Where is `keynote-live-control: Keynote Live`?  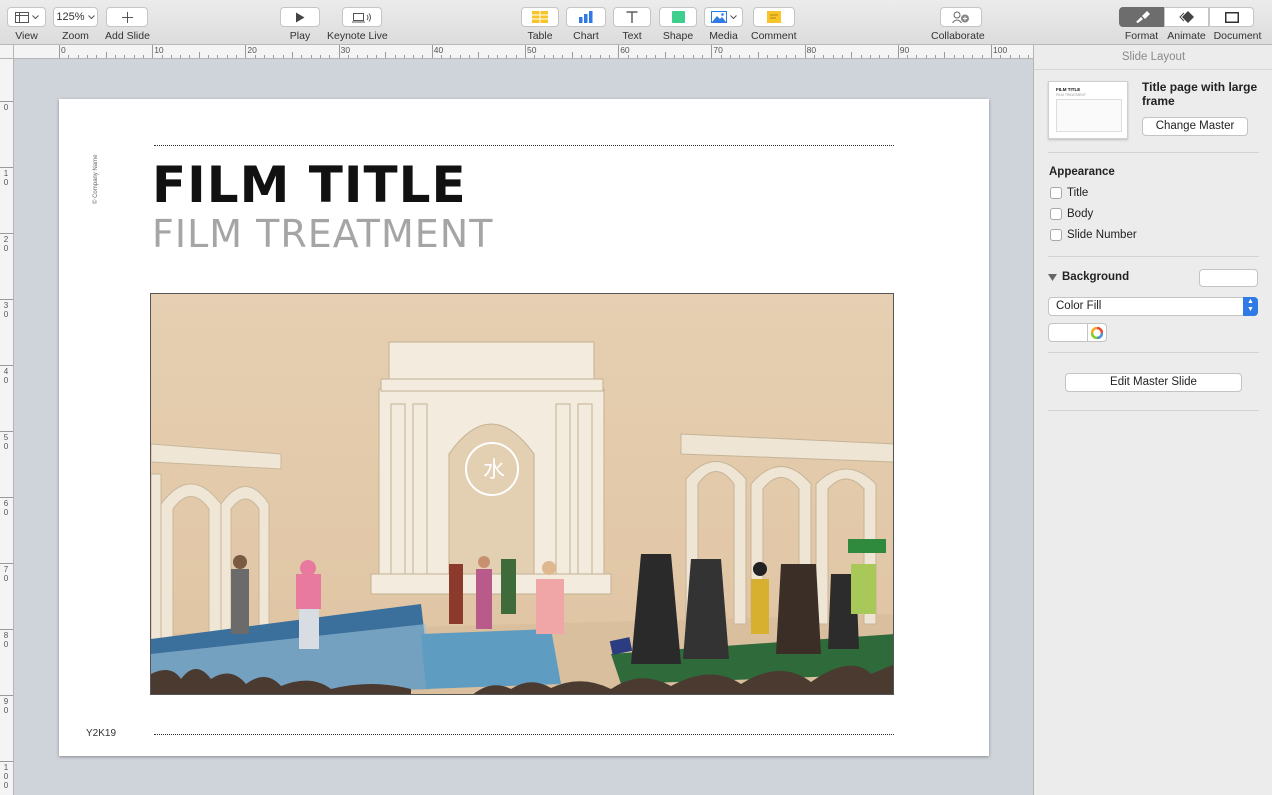
keynote-live-control: Keynote Live is located at coordinates (357, 24).